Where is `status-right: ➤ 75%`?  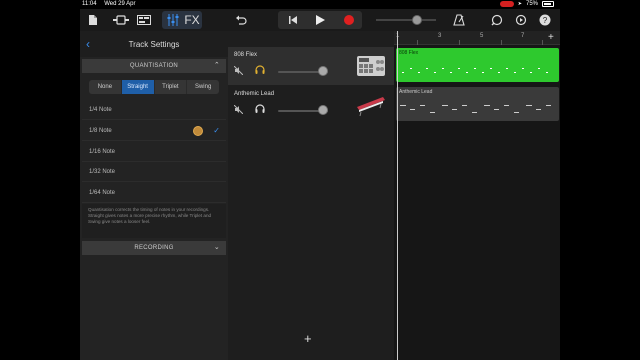
status-right: ➤ 75% is located at coordinates (526, 4).